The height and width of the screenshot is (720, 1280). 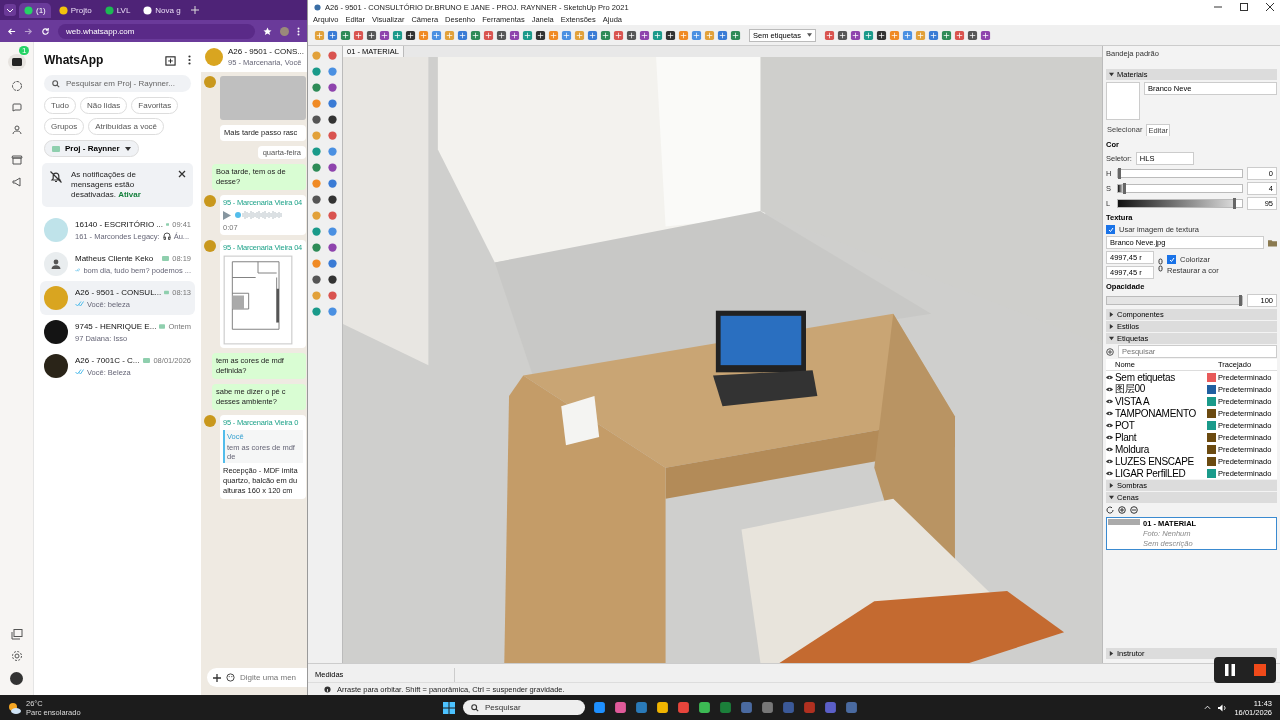 What do you see at coordinates (28, 31) in the screenshot?
I see `forward-arrow-icon` at bounding box center [28, 31].